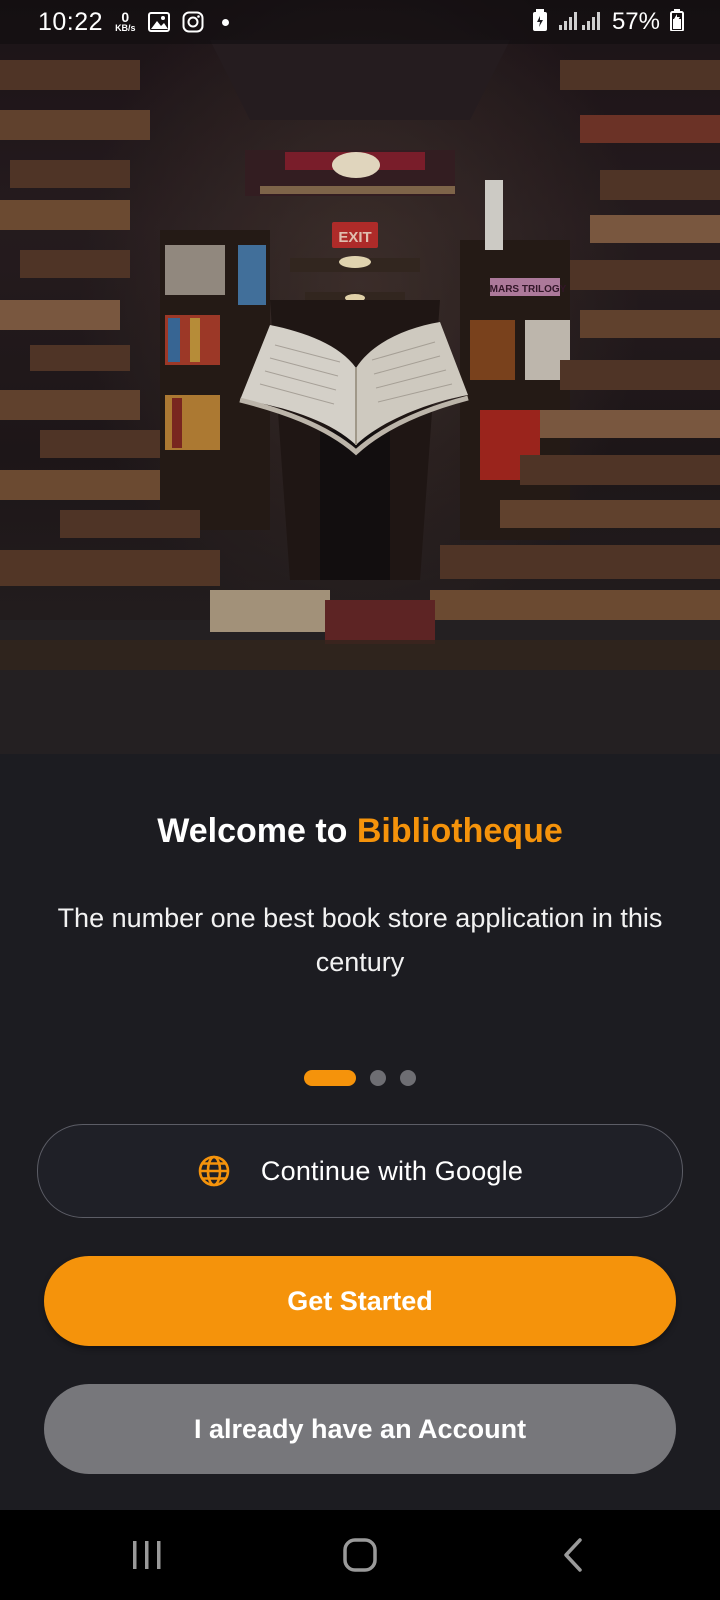  I want to click on existing-account-button: I already have an Account, so click(360, 1429).